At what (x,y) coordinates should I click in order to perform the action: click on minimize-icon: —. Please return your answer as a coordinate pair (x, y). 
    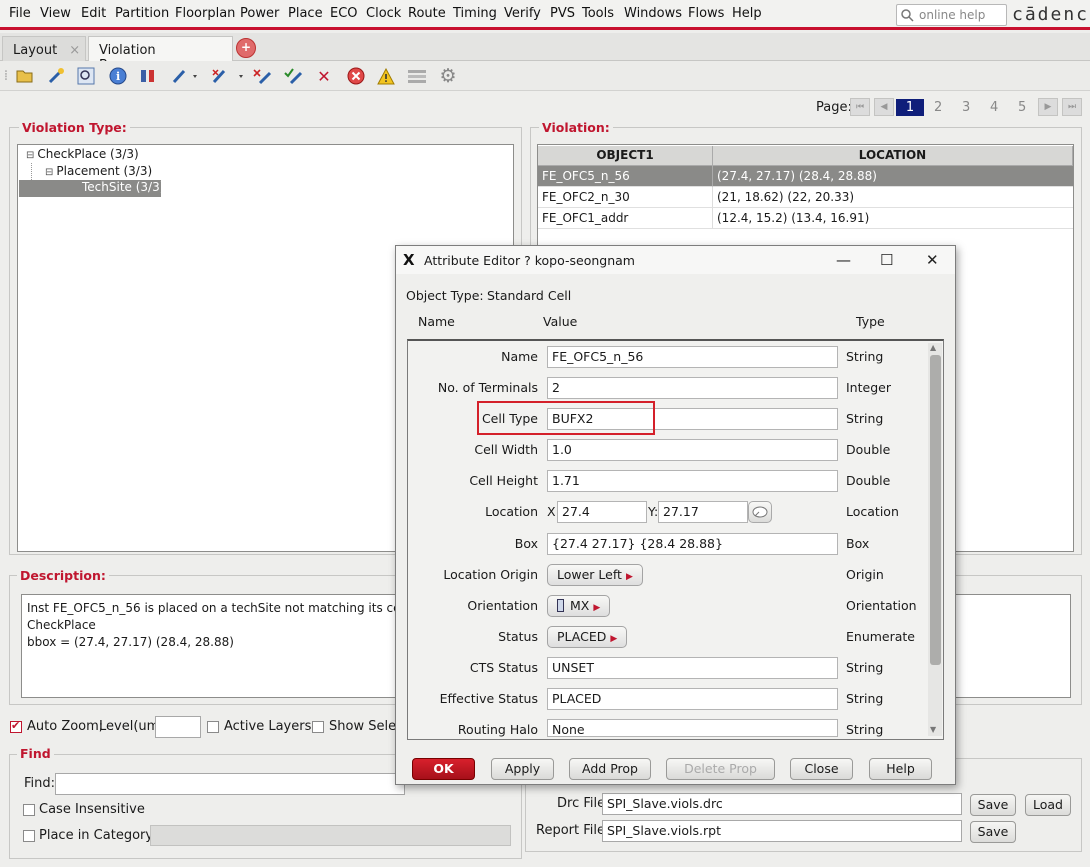
    Looking at the image, I should click on (843, 260).